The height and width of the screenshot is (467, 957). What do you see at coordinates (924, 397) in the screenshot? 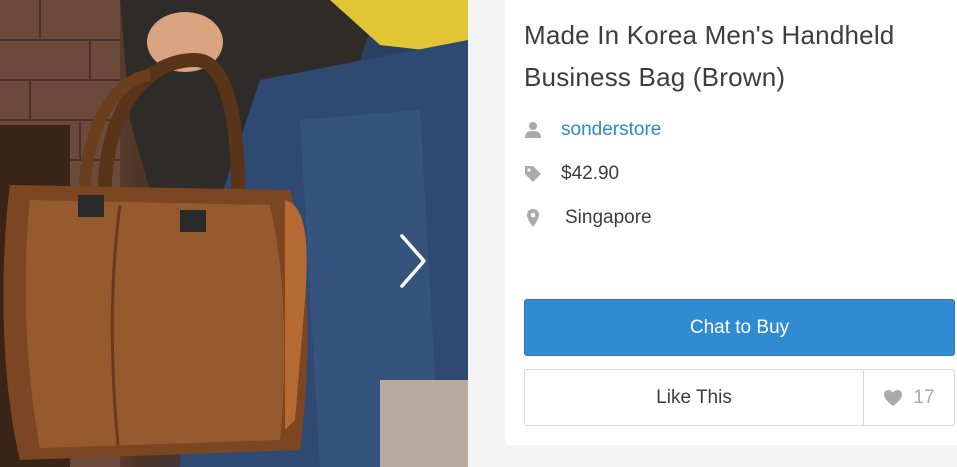
I see `like-count-value: 17` at bounding box center [924, 397].